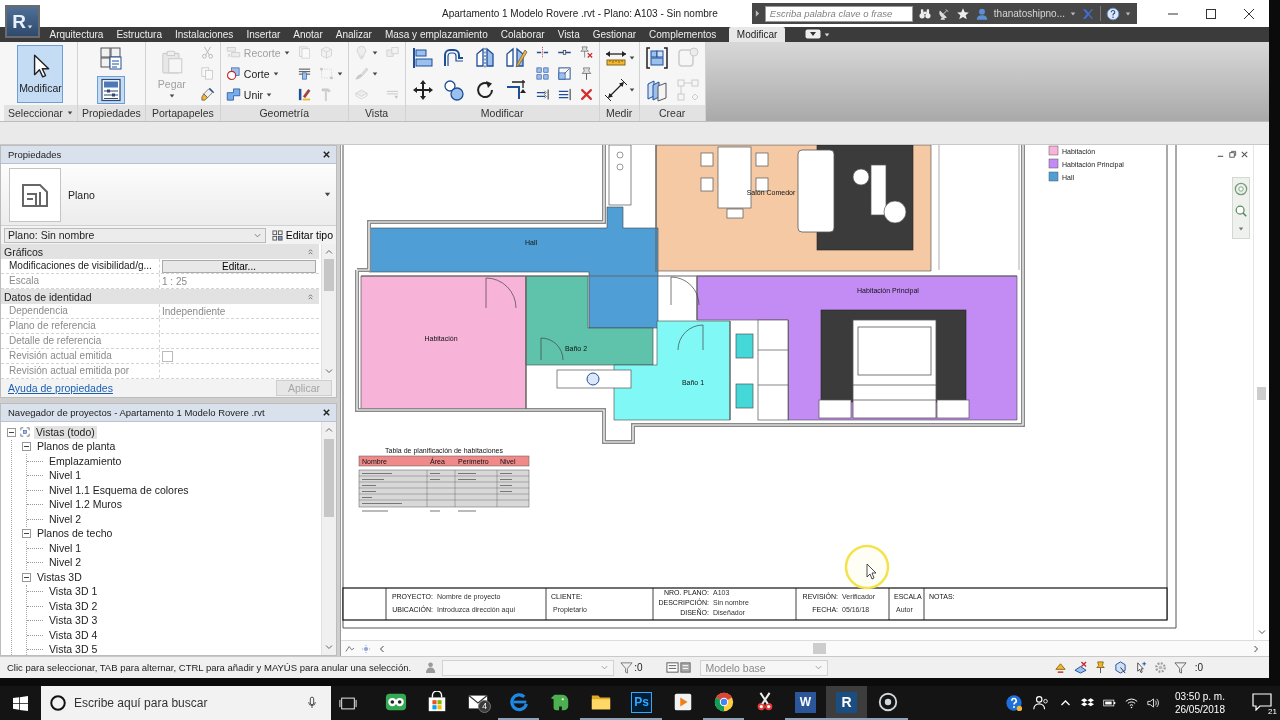 The width and height of the screenshot is (1280, 720). Describe the element at coordinates (20, 703) in the screenshot. I see `start-icon` at that location.